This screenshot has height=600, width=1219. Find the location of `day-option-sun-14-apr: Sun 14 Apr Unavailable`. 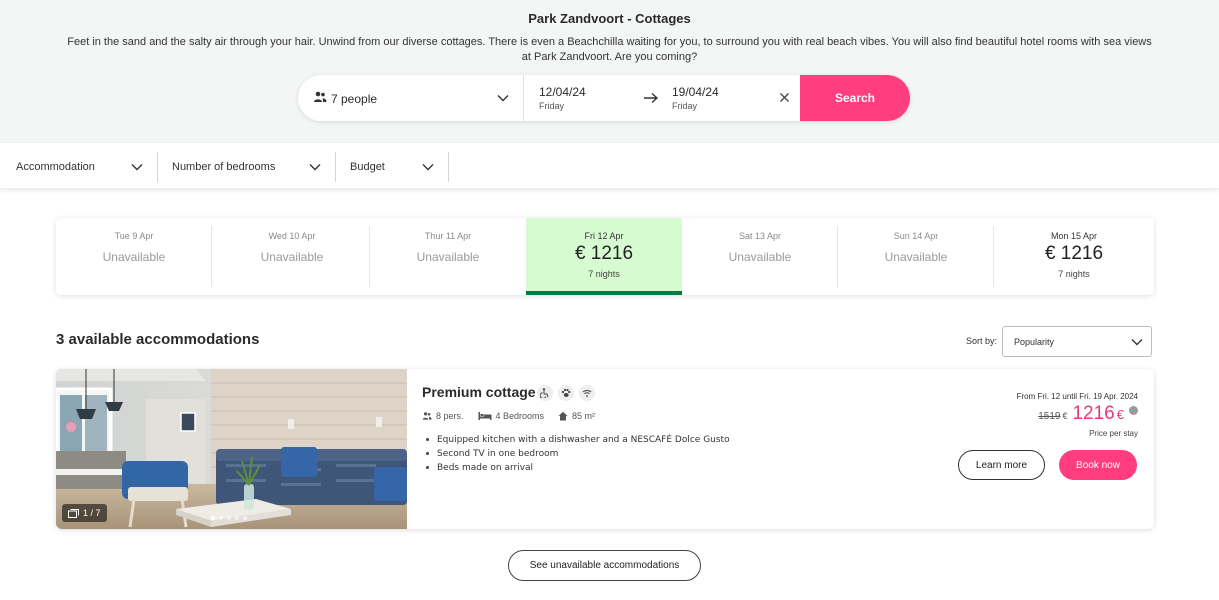

day-option-sun-14-apr: Sun 14 Apr Unavailable is located at coordinates (916, 256).